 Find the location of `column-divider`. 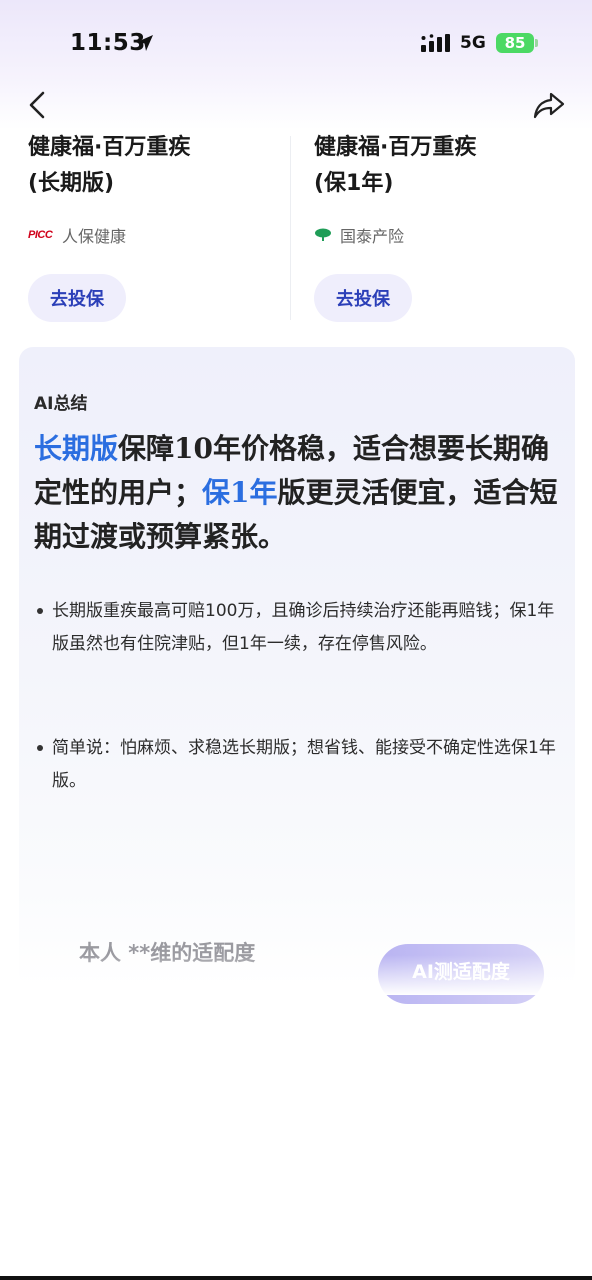

column-divider is located at coordinates (290, 228).